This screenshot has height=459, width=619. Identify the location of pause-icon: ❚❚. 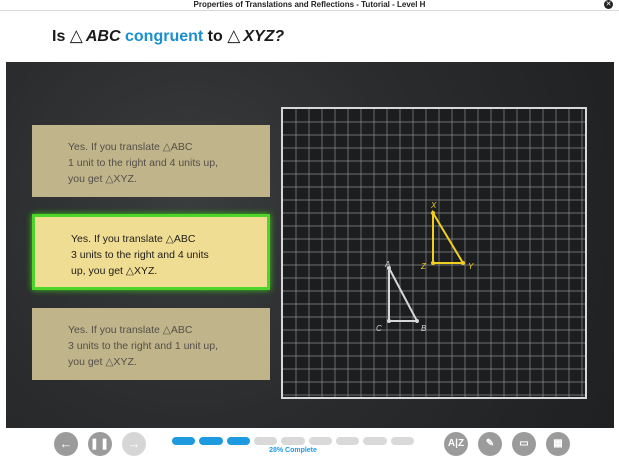
(100, 444).